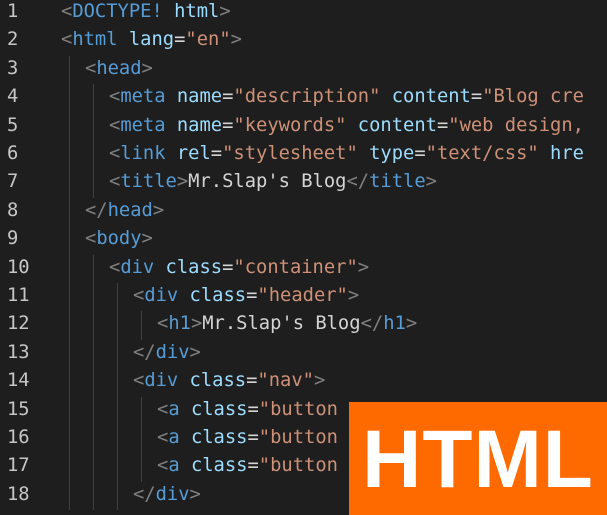 The height and width of the screenshot is (515, 607). Describe the element at coordinates (290, 153) in the screenshot. I see `code-token: "stylesheet"` at that location.